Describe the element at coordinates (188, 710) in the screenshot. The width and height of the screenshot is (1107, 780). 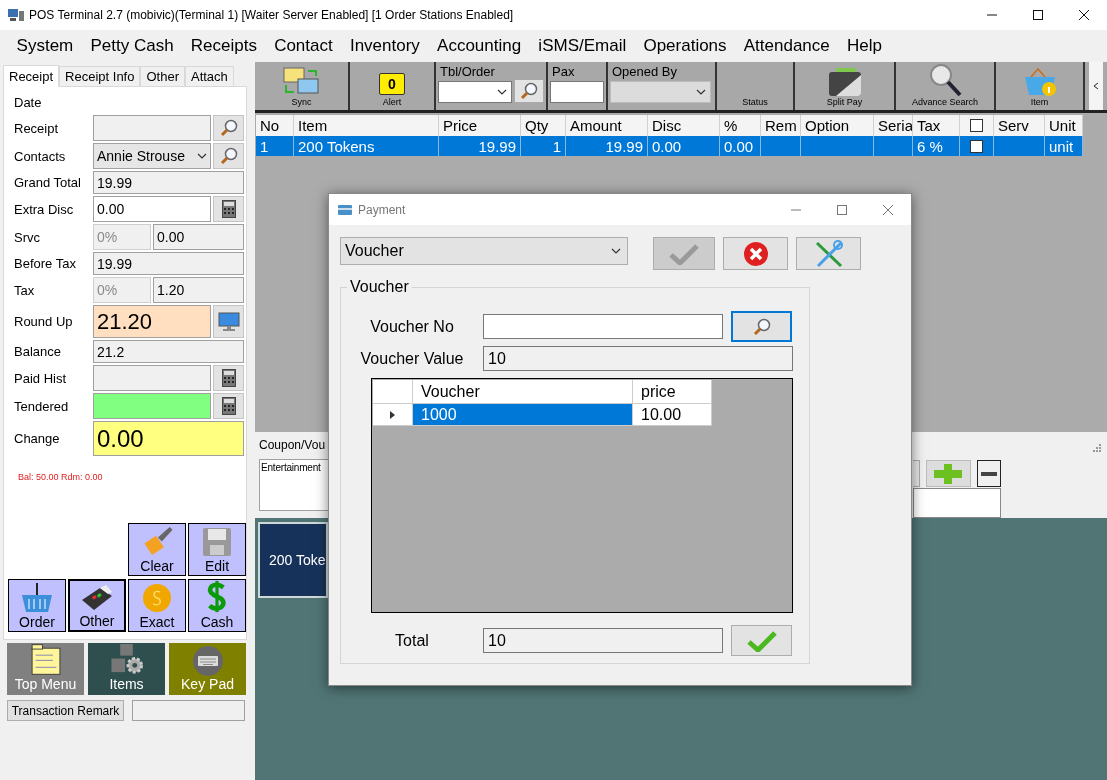
I see `remark-field` at that location.